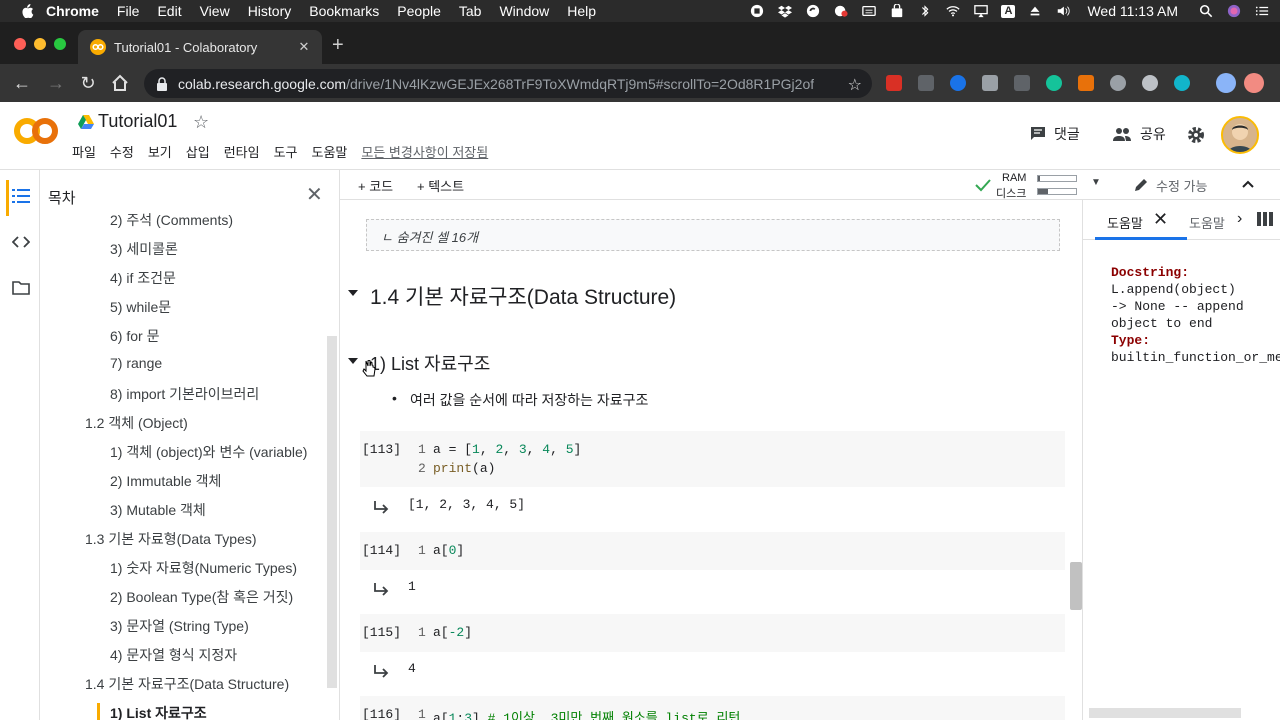 The image size is (1280, 720). Describe the element at coordinates (198, 151) in the screenshot. I see `menu-insert: 삽입` at that location.